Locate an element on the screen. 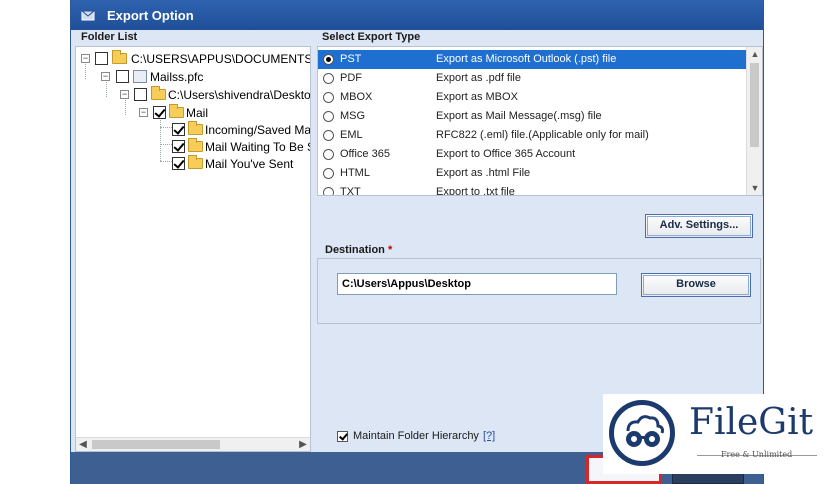 The width and height of the screenshot is (836, 484). export-format: Office 365 is located at coordinates (365, 154).